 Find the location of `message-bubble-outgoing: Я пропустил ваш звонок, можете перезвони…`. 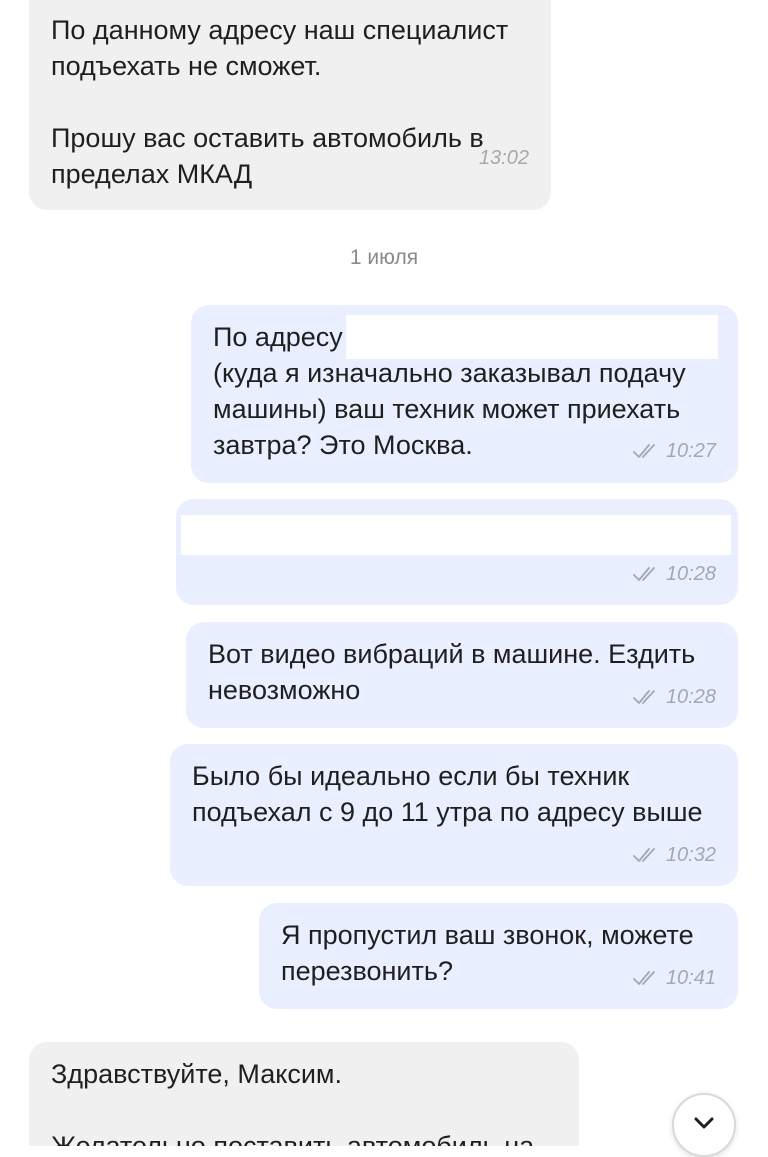

message-bubble-outgoing: Я пропустил ваш звонок, можете перезвони… is located at coordinates (498, 956).